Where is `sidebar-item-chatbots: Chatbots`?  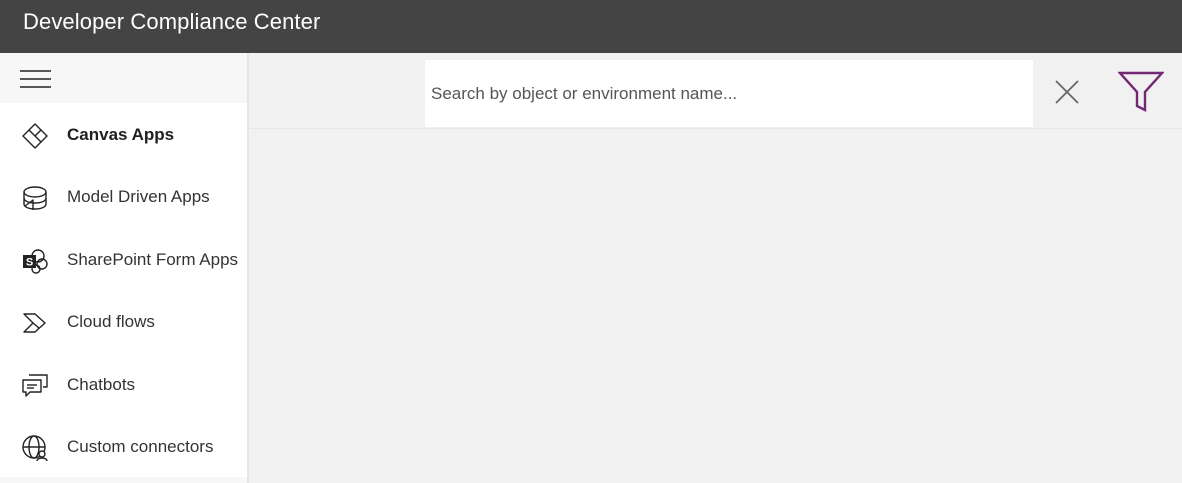 sidebar-item-chatbots: Chatbots is located at coordinates (123, 385).